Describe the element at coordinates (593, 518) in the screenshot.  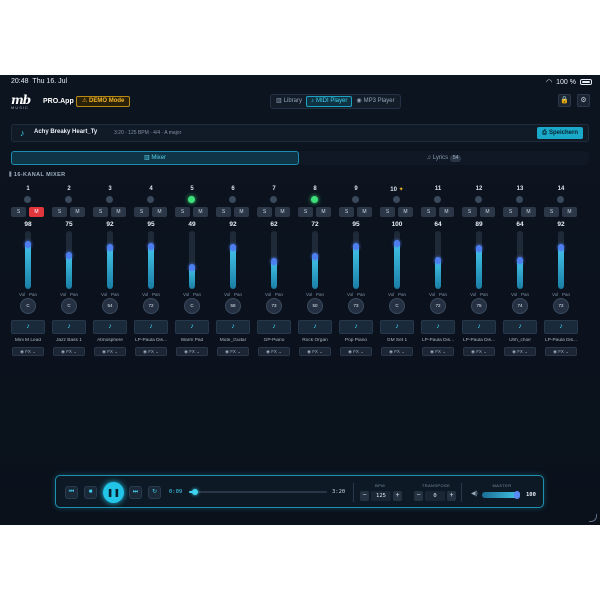
I see `resize-handle` at that location.